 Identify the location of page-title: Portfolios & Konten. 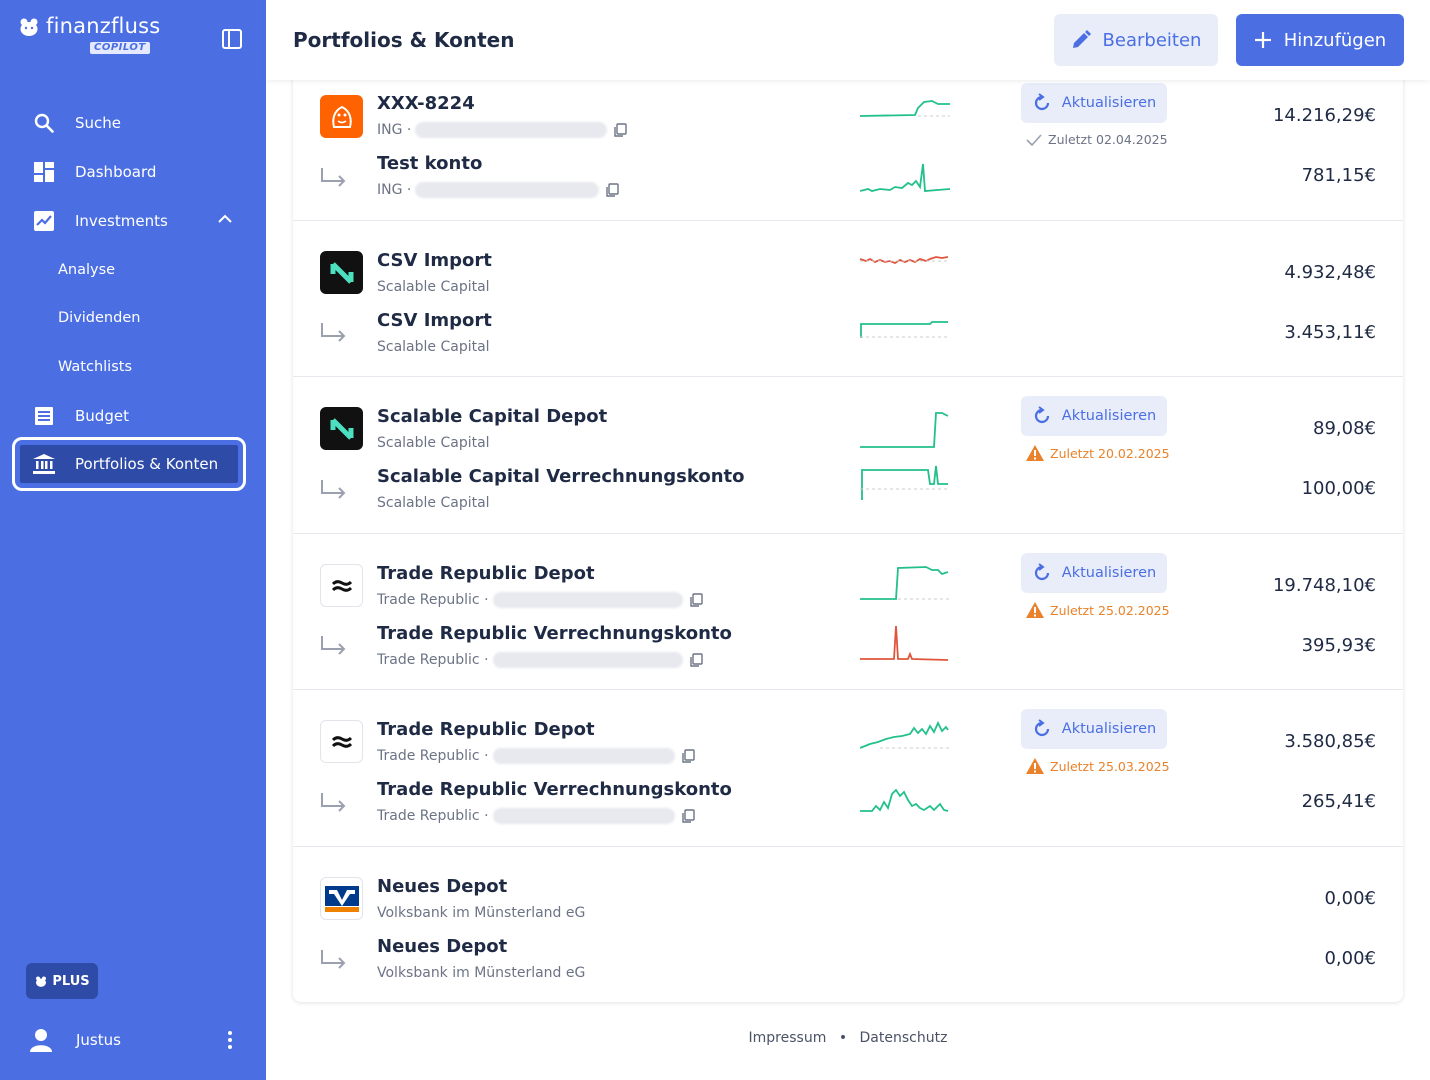
(404, 40).